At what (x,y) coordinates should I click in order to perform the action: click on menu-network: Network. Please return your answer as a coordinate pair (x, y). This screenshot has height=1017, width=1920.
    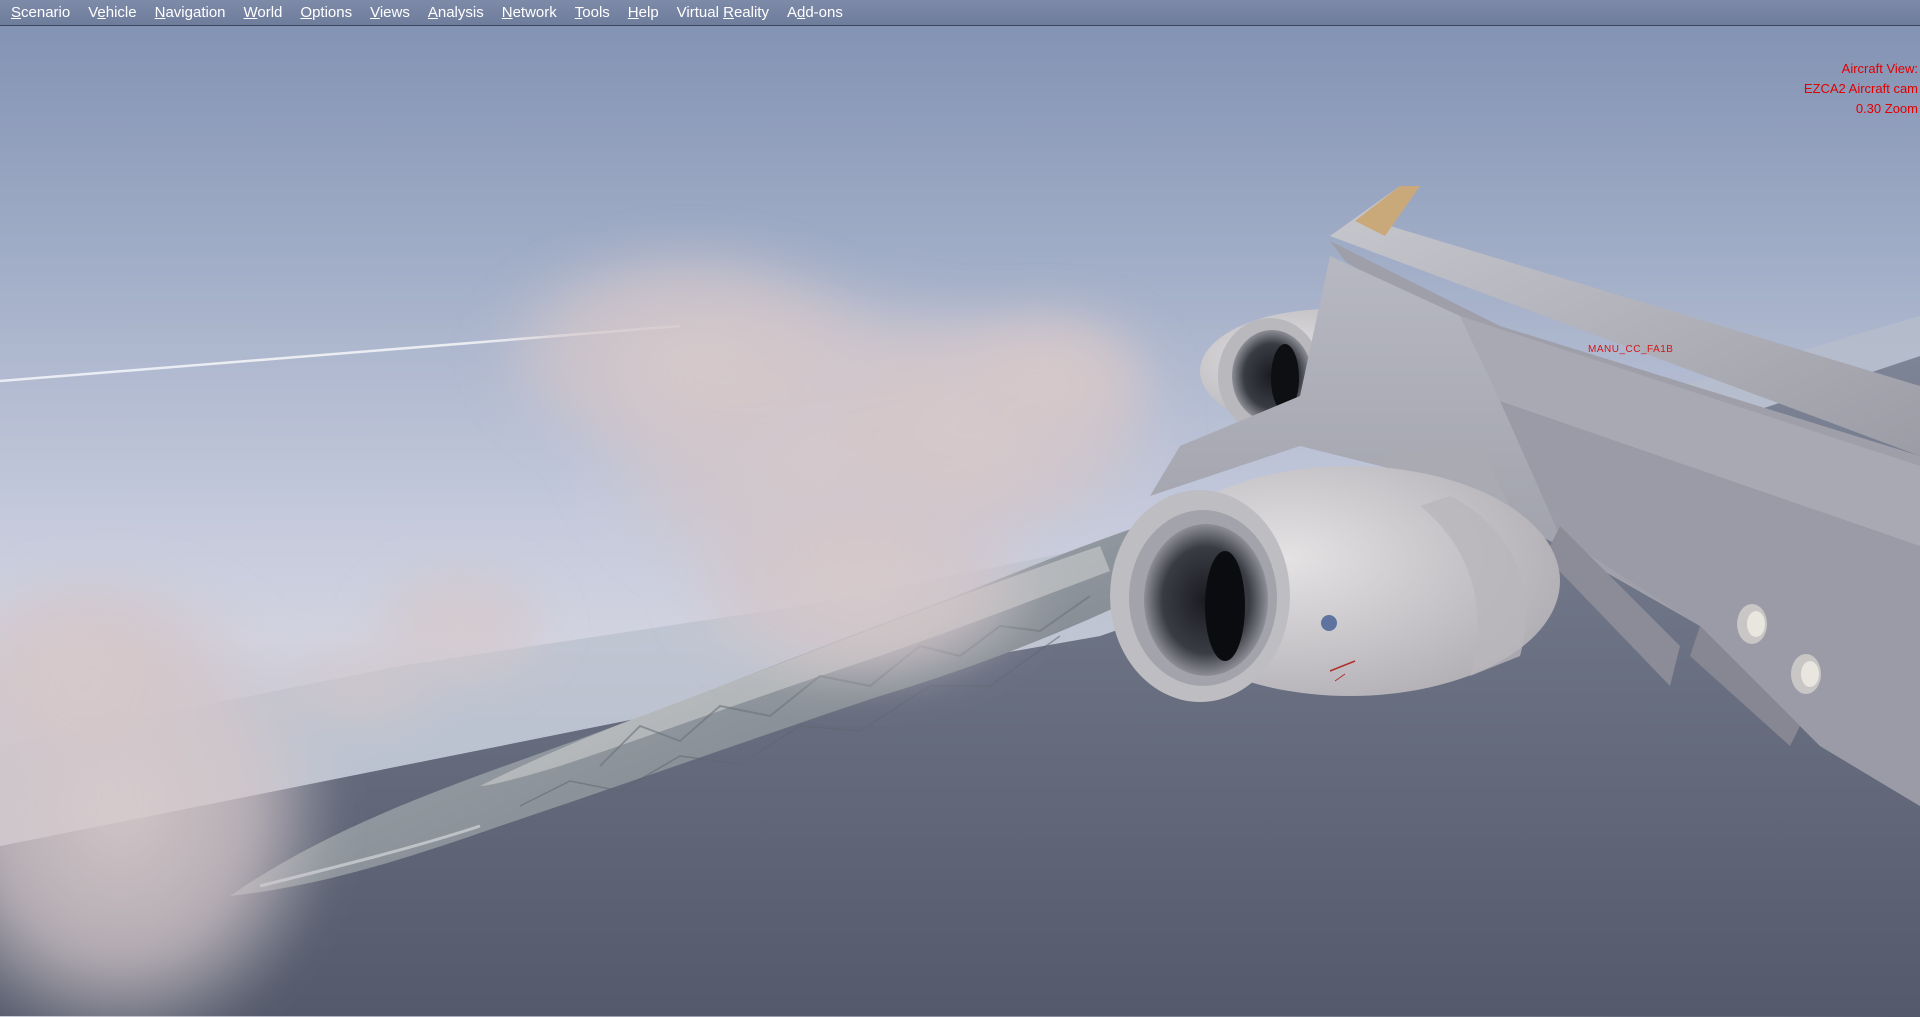
    Looking at the image, I should click on (529, 13).